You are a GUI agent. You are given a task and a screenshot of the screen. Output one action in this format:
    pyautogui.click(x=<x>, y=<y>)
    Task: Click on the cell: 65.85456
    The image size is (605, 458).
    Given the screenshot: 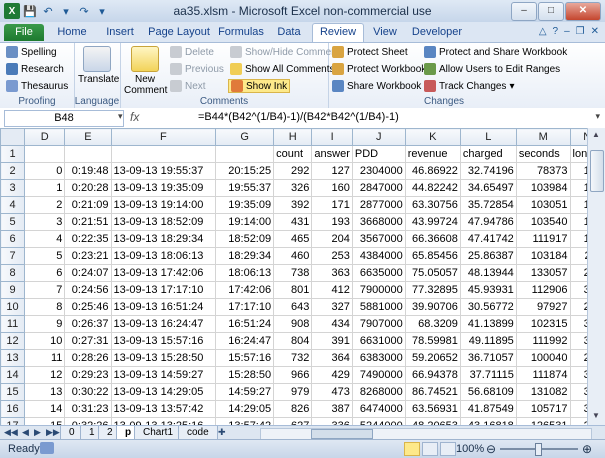 What is the action you would take?
    pyautogui.click(x=432, y=256)
    